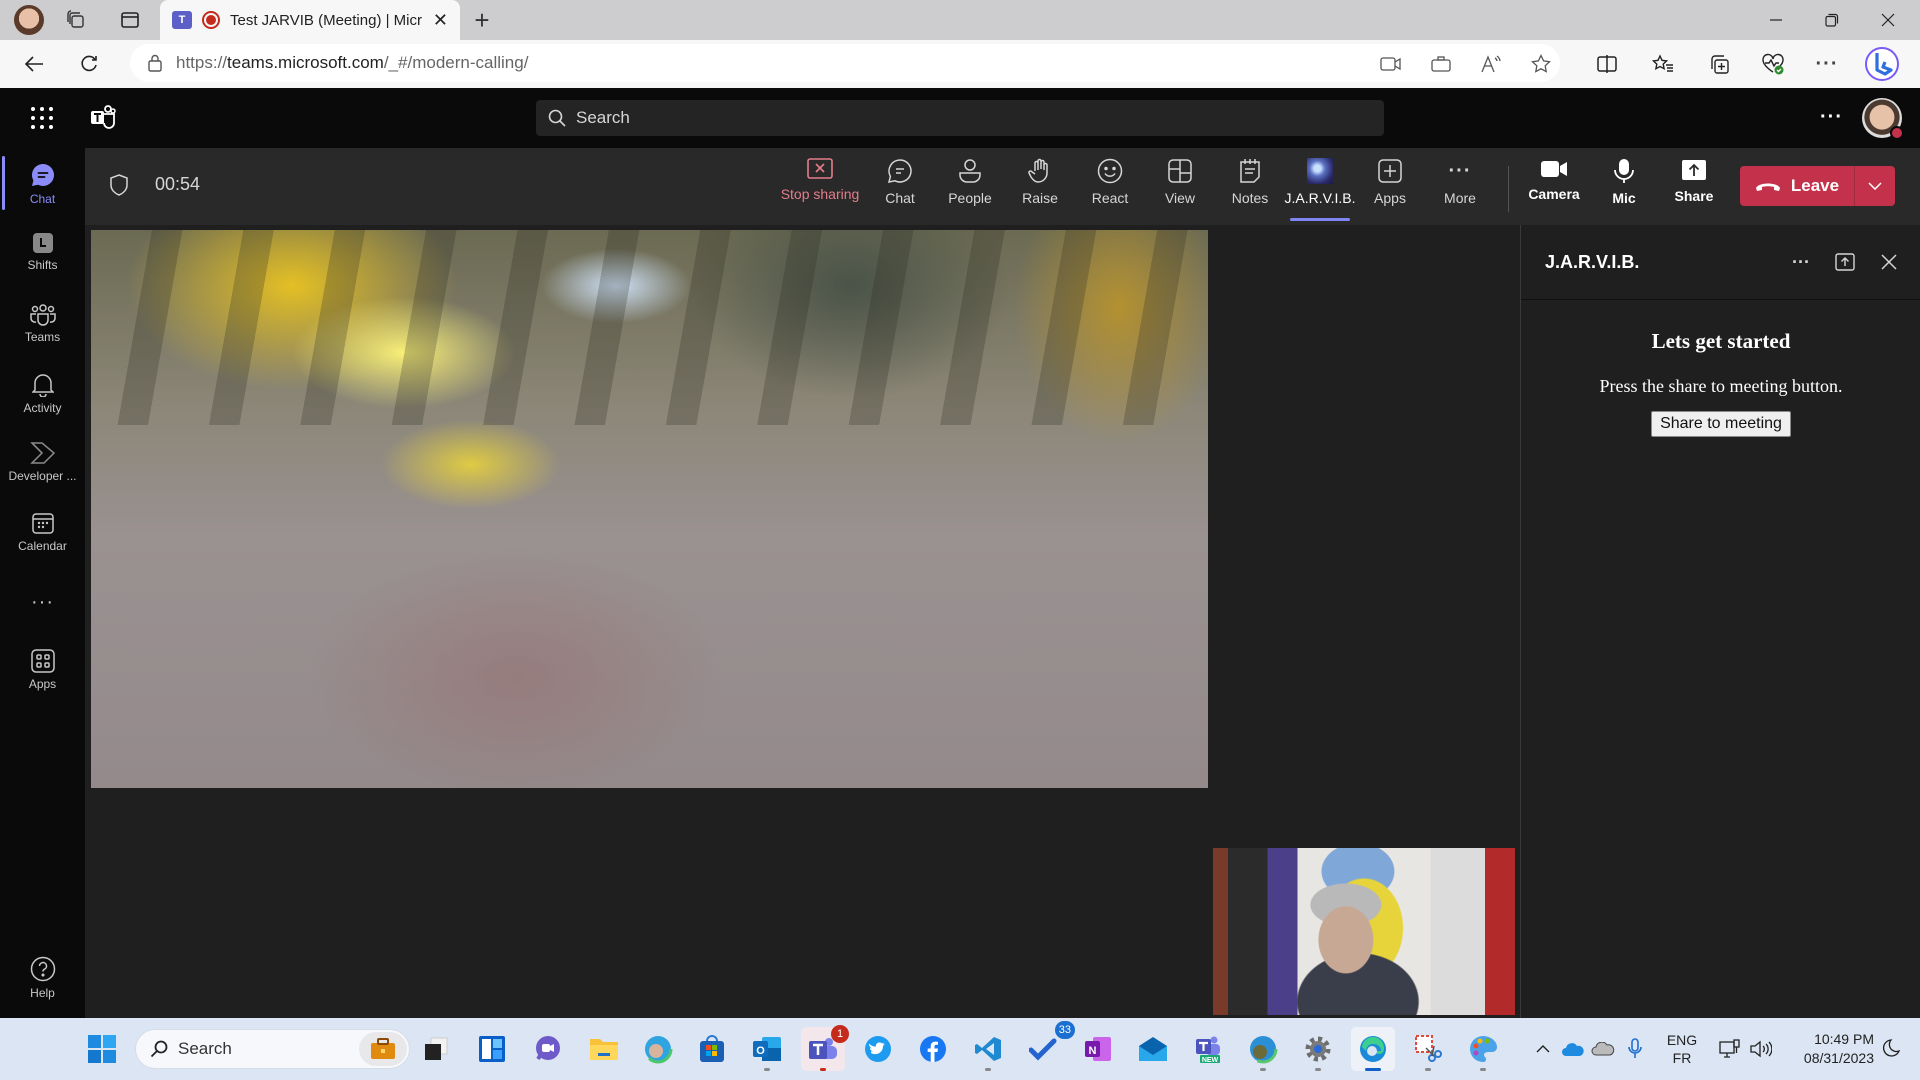 The image size is (1920, 1080). Describe the element at coordinates (1845, 262) in the screenshot. I see `pop-out-icon` at that location.